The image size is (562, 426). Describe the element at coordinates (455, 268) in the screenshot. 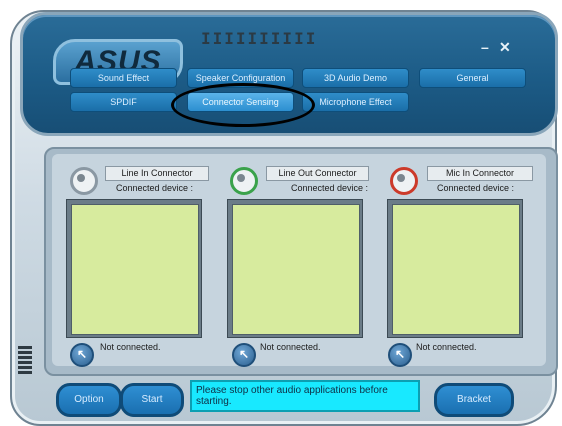

I see `mic-in-display` at that location.